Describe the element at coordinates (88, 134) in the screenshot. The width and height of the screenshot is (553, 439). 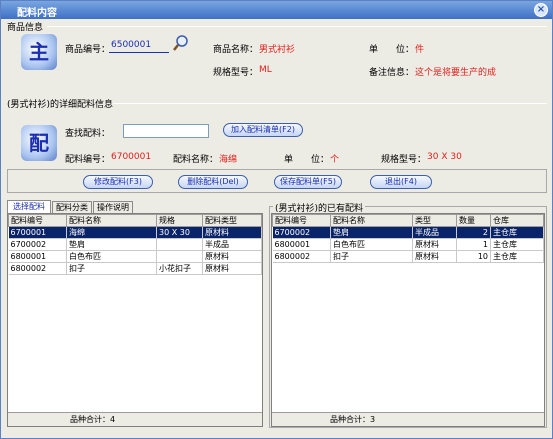
I see `search-ingredient-label: 查找配料：` at that location.